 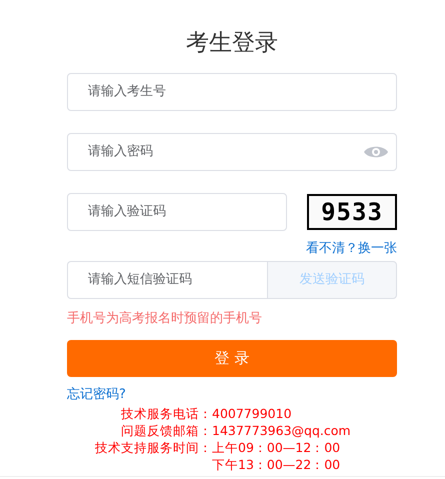 I want to click on captcha-image: 9533, so click(x=352, y=212).